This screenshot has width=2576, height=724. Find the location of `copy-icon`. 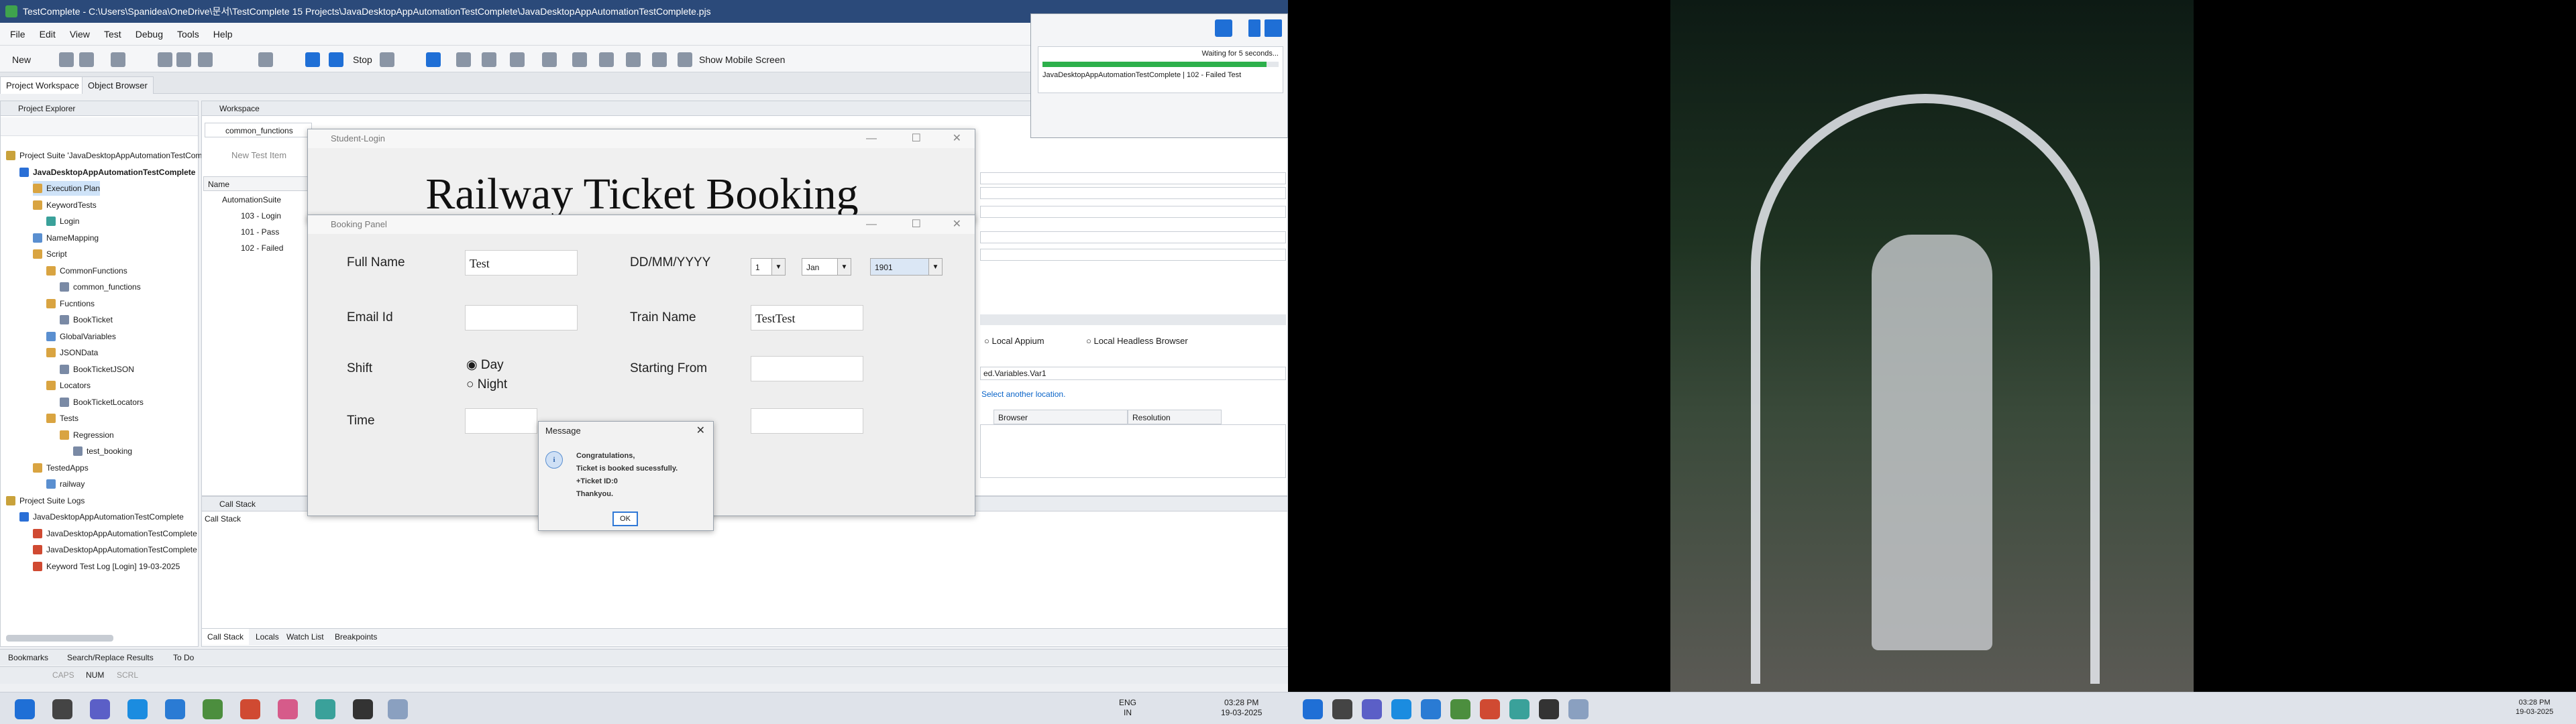

copy-icon is located at coordinates (183, 59).